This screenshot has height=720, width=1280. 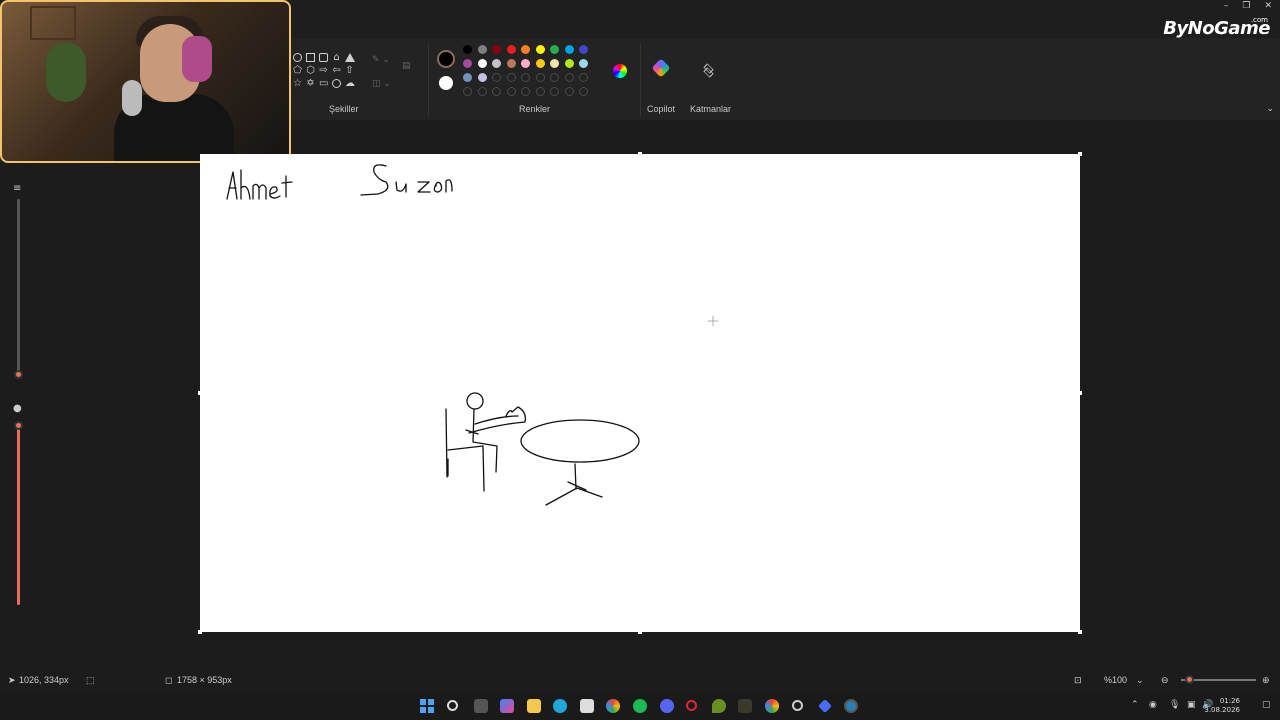 What do you see at coordinates (640, 154) in the screenshot?
I see `resize-handle-top` at bounding box center [640, 154].